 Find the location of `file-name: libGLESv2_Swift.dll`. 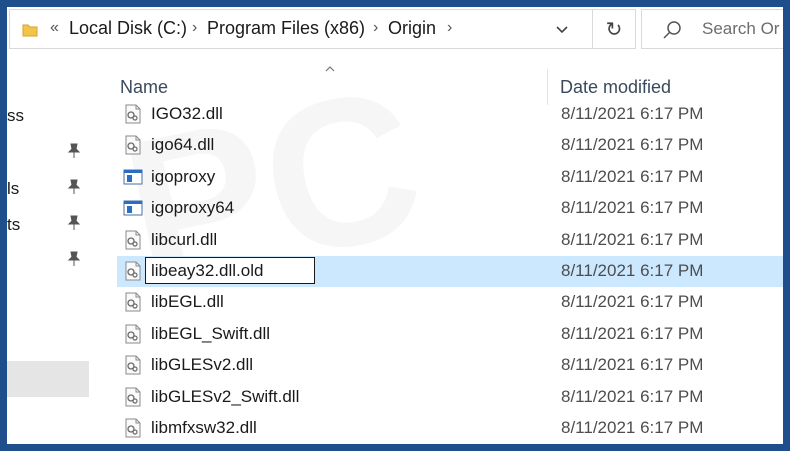

file-name: libGLESv2_Swift.dll is located at coordinates (225, 396).